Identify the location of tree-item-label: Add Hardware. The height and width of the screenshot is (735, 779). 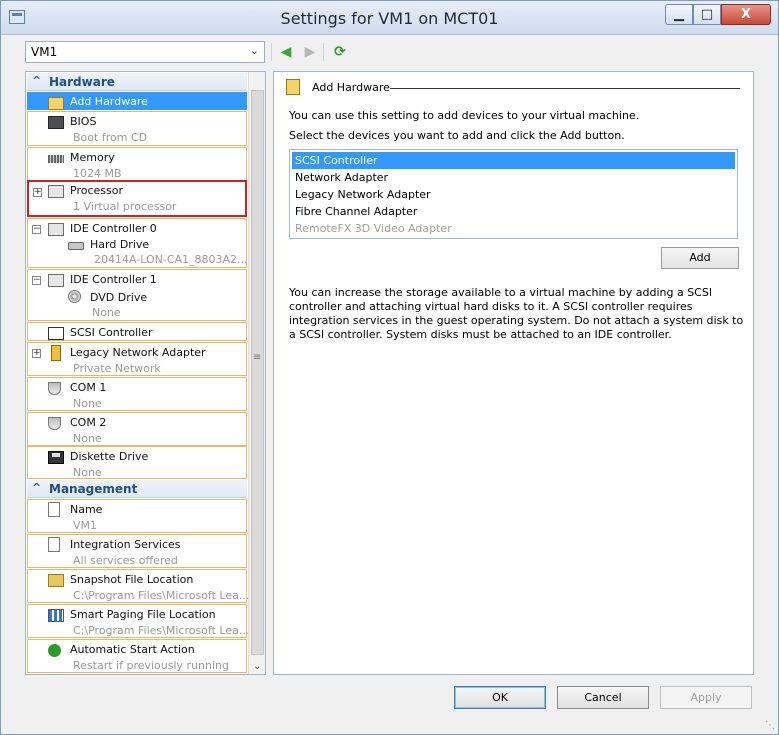
(109, 101).